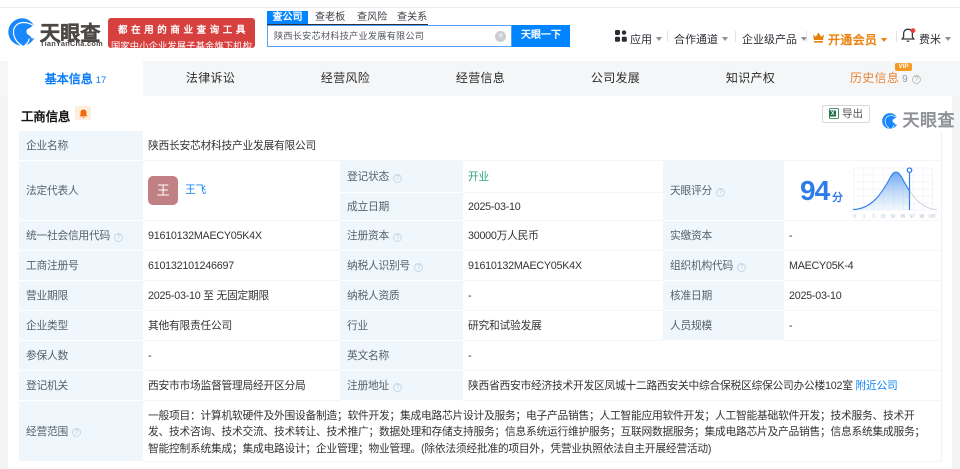  Describe the element at coordinates (873, 216) in the screenshot. I see `svg-text: 3` at that location.